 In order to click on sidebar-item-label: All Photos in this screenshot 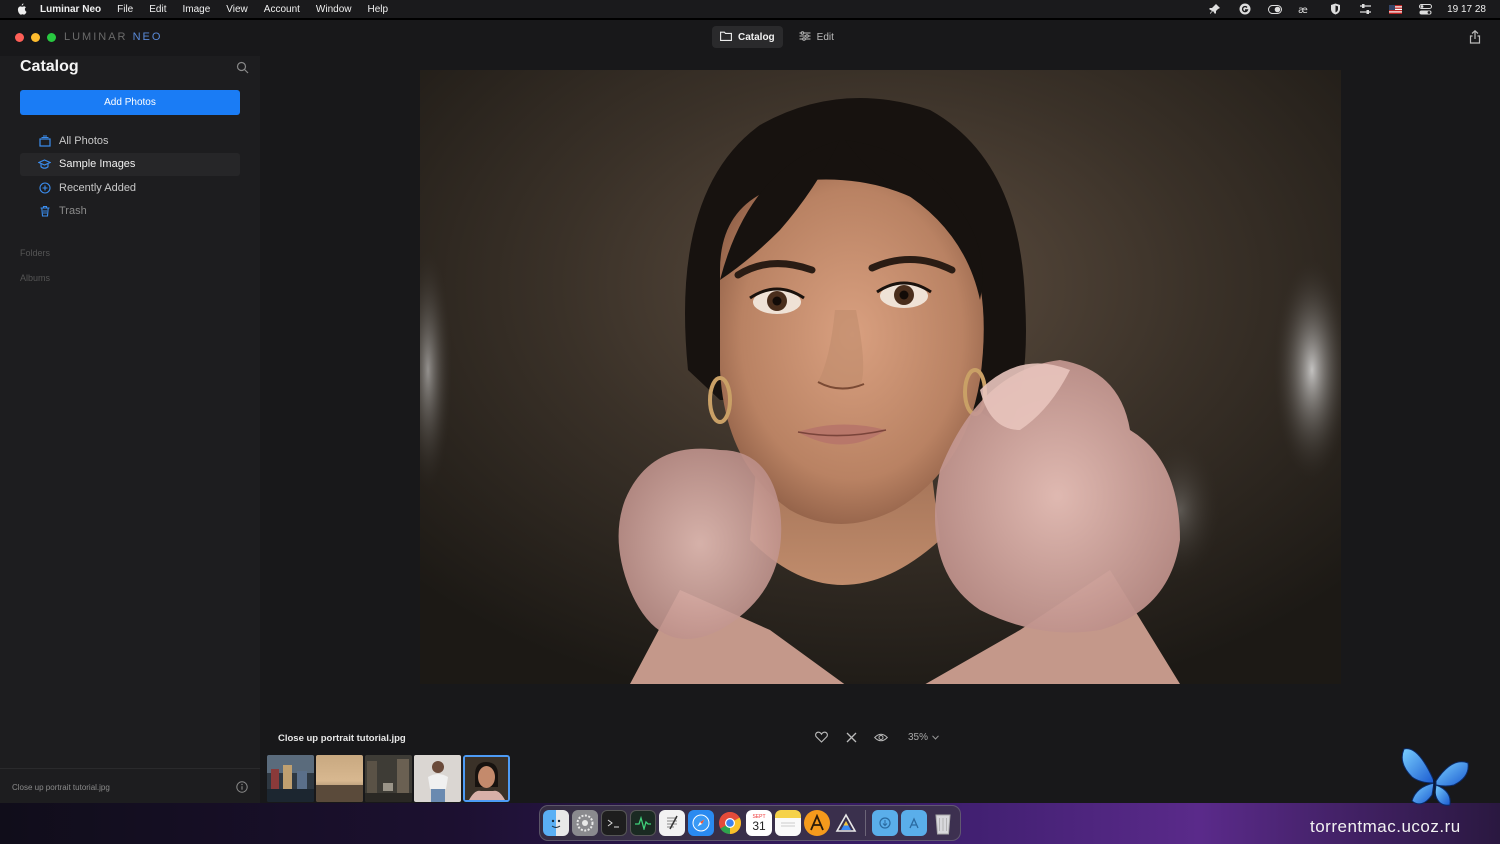, I will do `click(84, 140)`.